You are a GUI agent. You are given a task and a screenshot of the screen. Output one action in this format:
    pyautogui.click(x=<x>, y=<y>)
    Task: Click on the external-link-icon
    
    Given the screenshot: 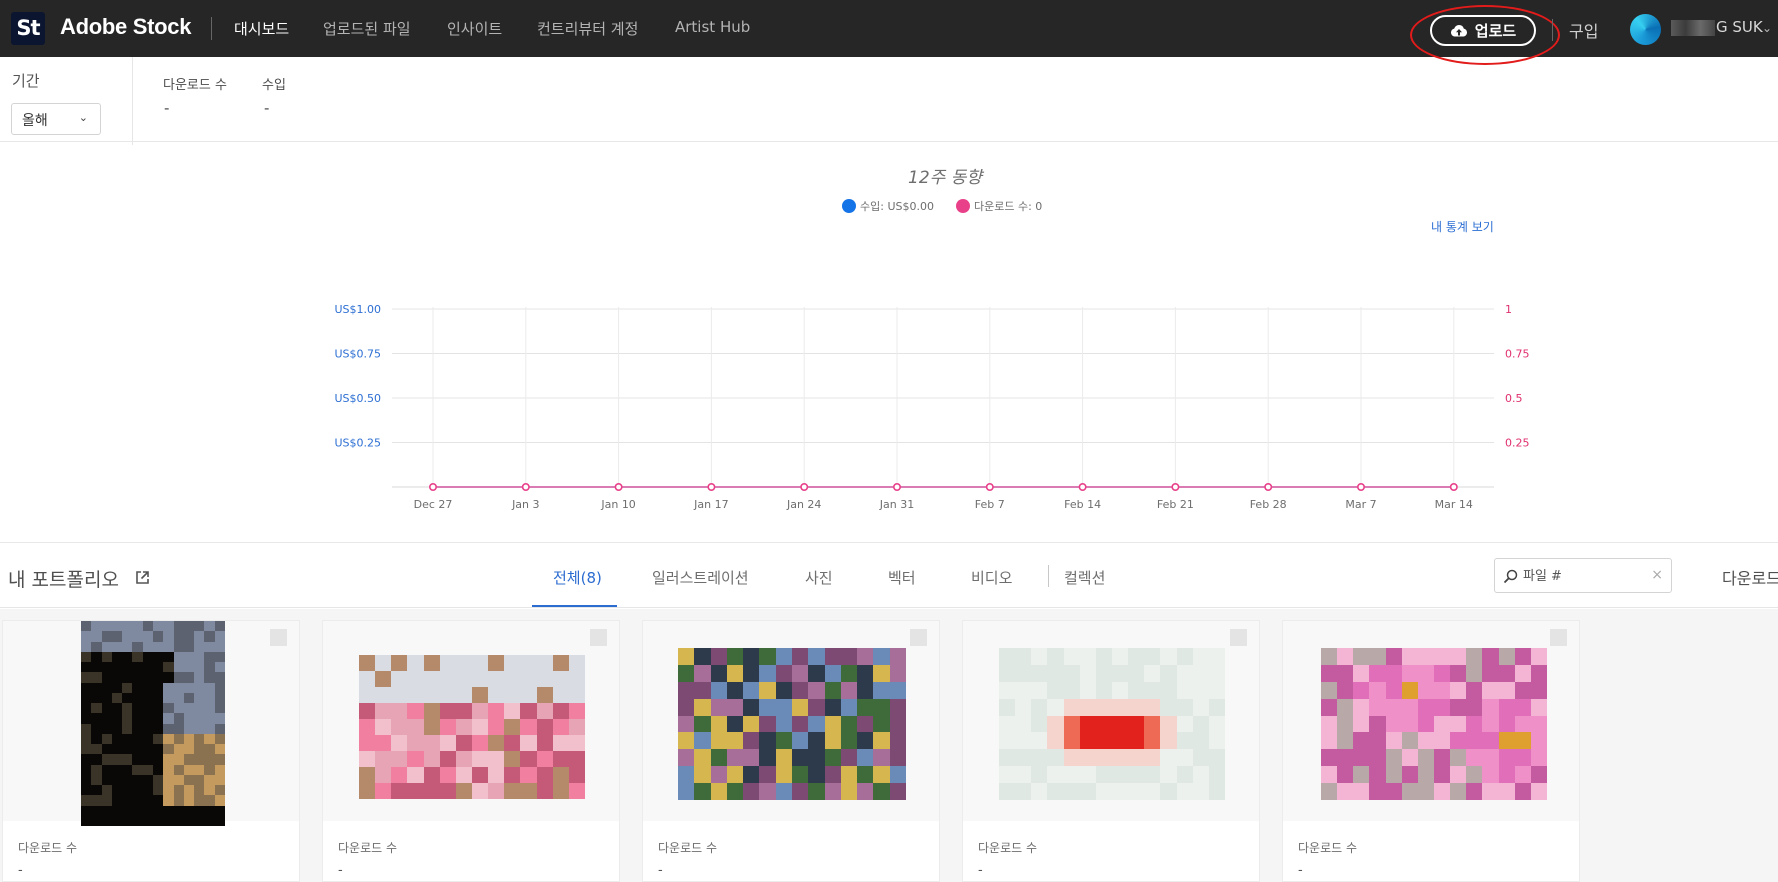 What is the action you would take?
    pyautogui.click(x=142, y=577)
    